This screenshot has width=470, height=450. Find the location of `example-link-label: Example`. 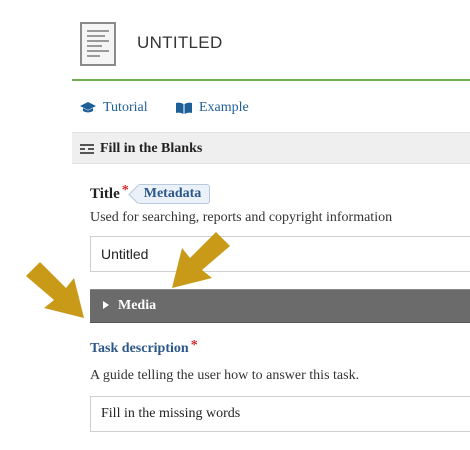

example-link-label: Example is located at coordinates (224, 107).